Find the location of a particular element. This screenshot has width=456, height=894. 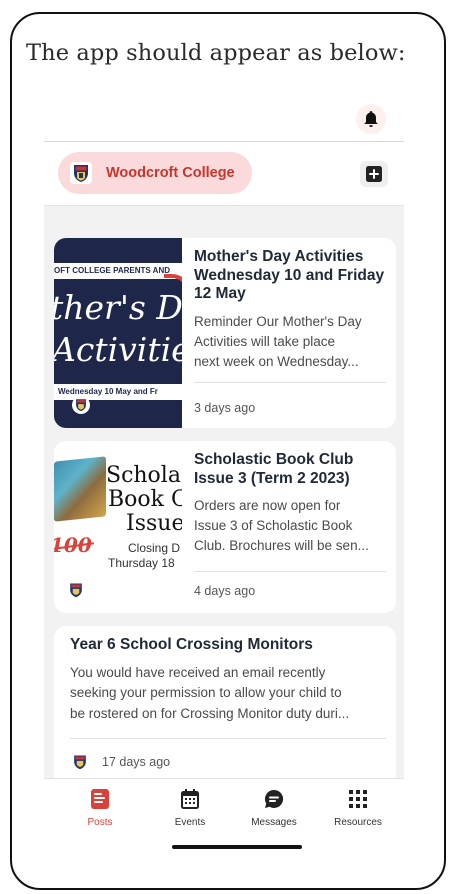

bottom-tab-bar: Posts Events Messages Resources is located at coordinates (224, 815).